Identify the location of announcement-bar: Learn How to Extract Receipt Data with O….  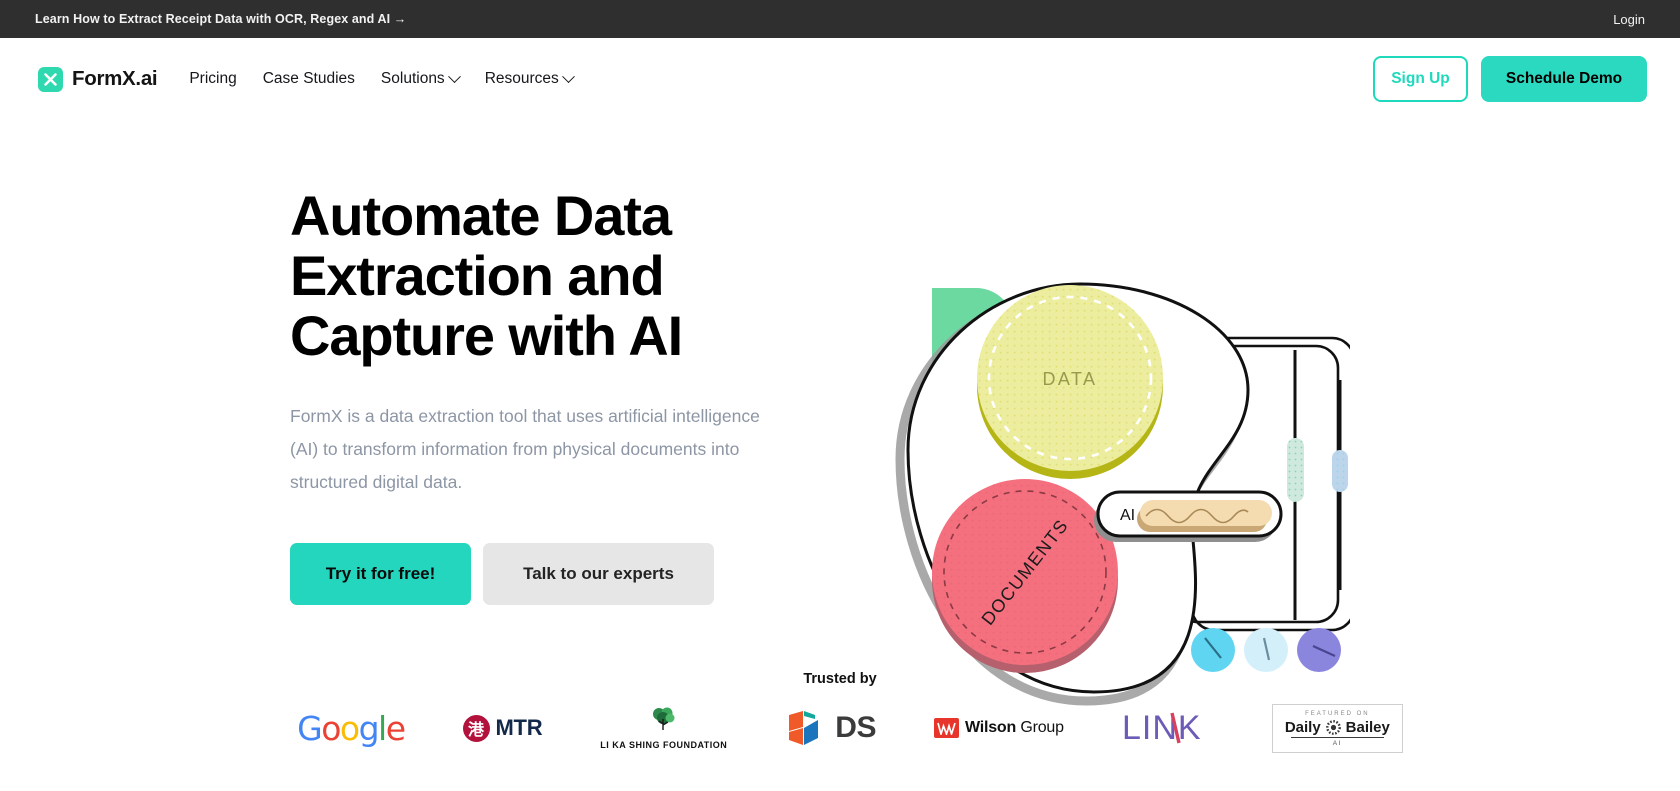
(840, 19).